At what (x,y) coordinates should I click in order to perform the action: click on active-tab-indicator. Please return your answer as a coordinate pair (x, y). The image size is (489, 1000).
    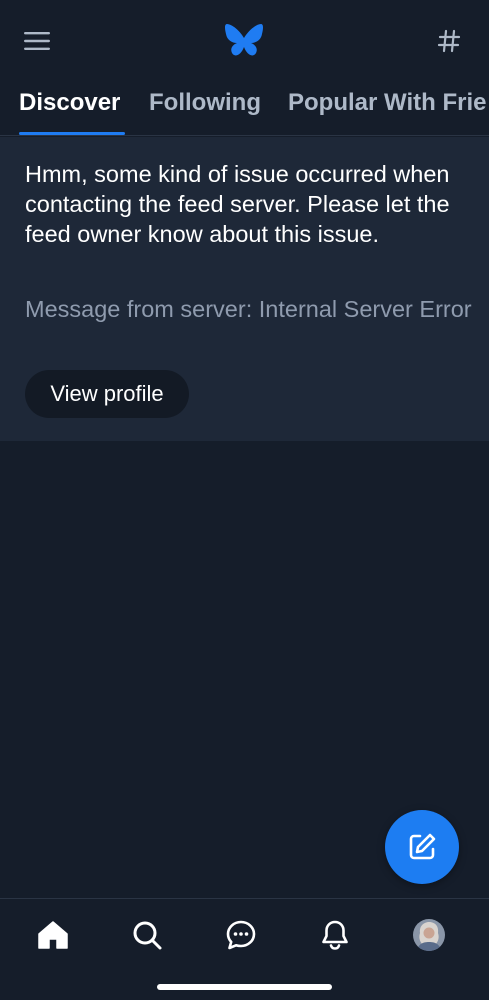
    Looking at the image, I should click on (72, 133).